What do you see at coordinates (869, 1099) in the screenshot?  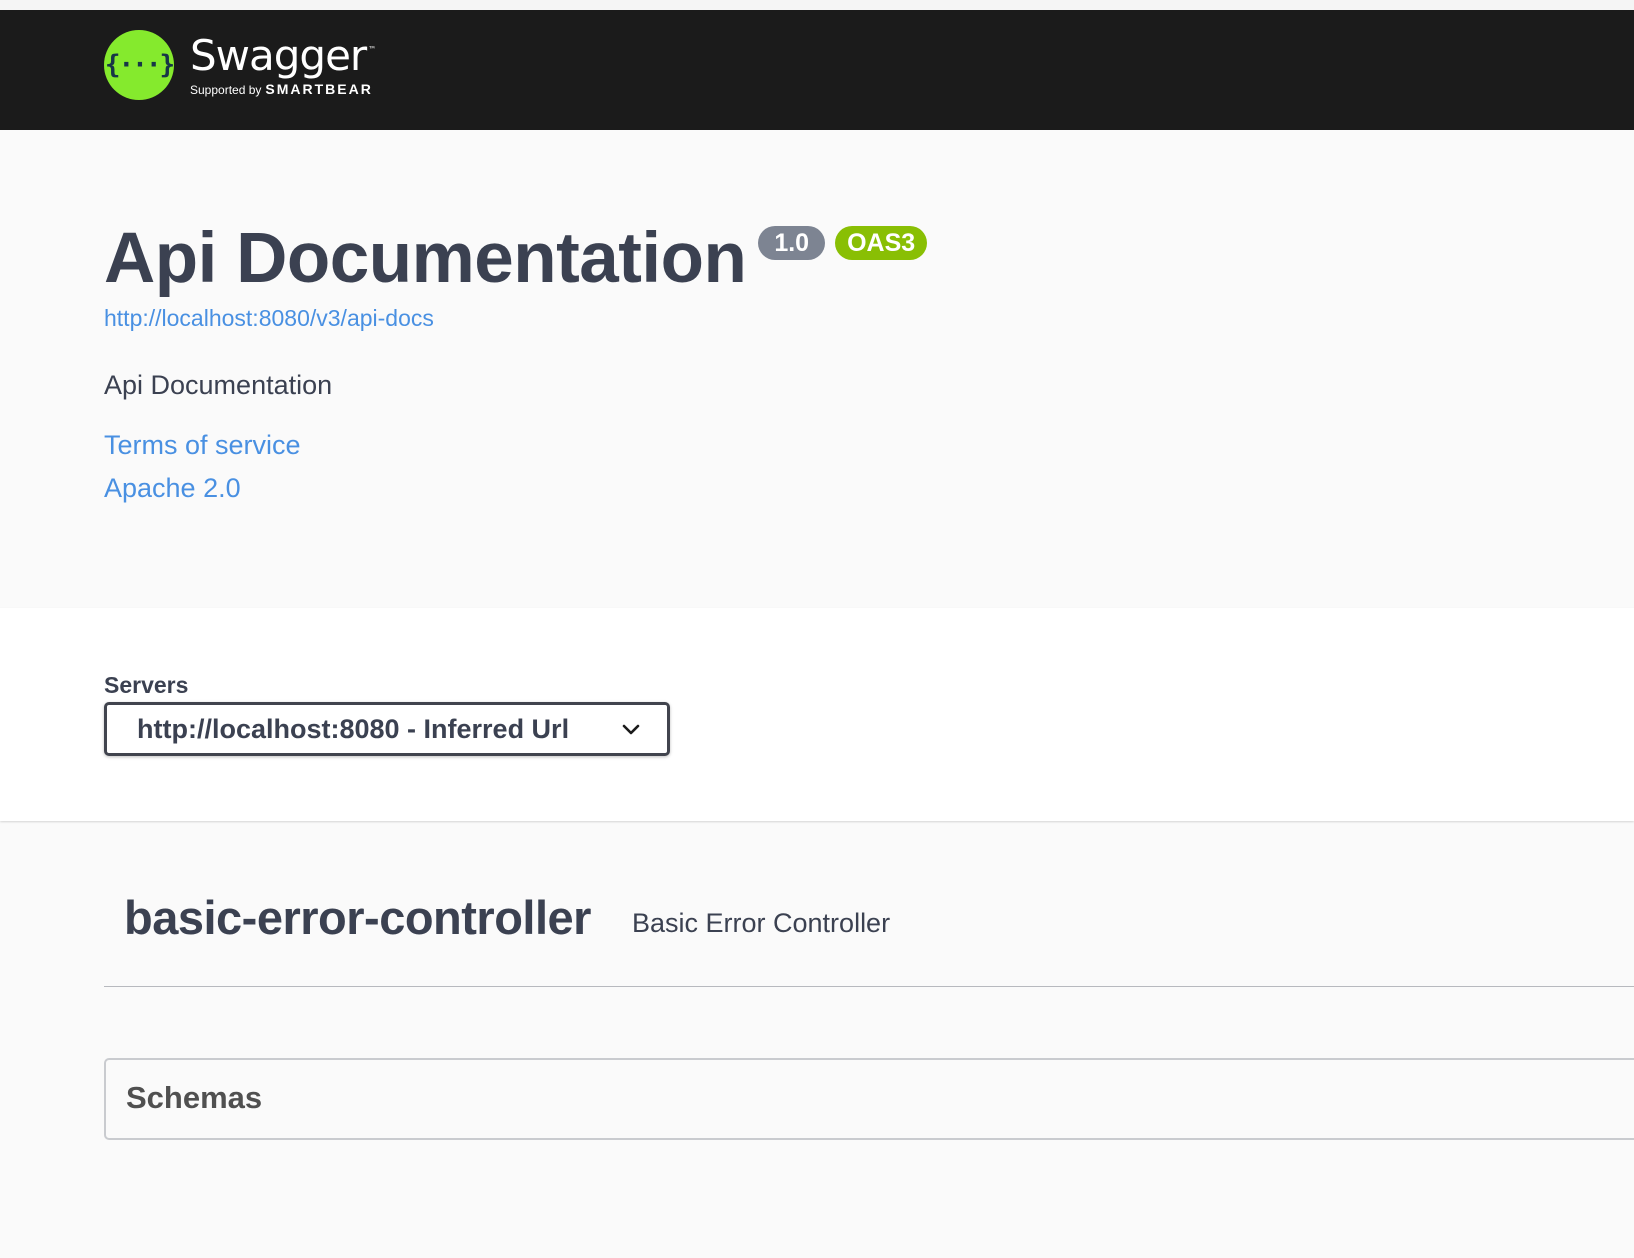 I see `schemas-section: Schemas` at bounding box center [869, 1099].